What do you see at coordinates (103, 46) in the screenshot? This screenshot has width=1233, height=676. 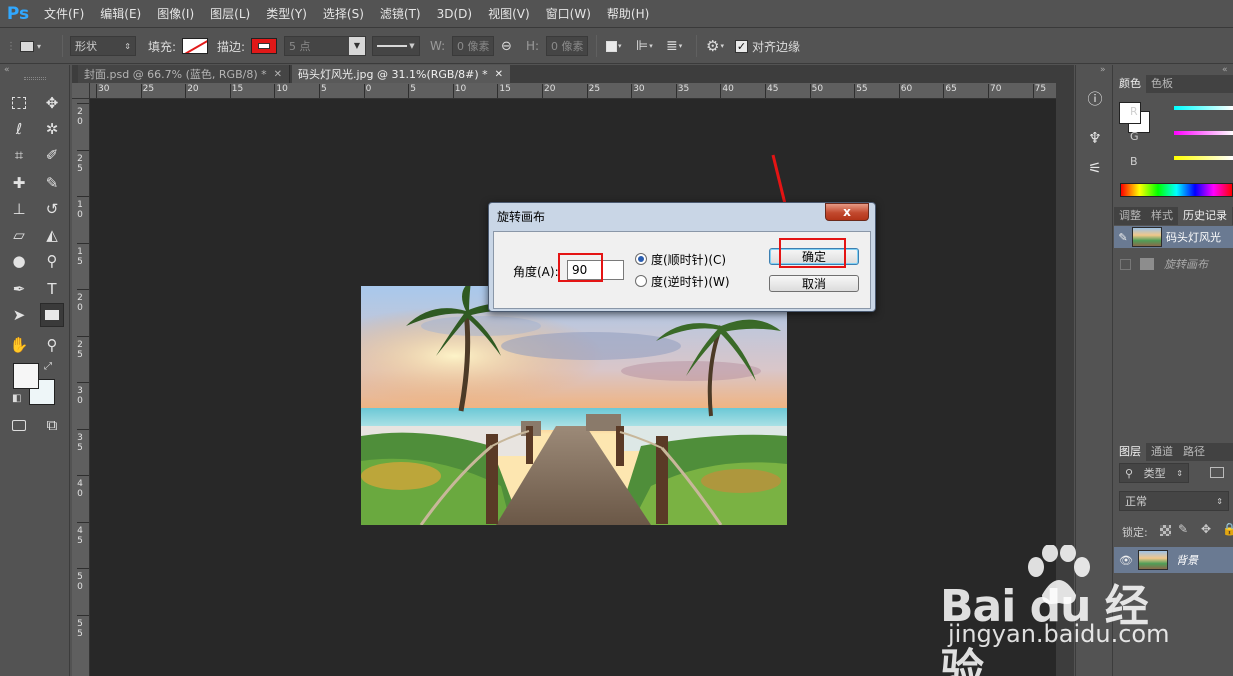 I see `mode-select: 形状 ⇕` at bounding box center [103, 46].